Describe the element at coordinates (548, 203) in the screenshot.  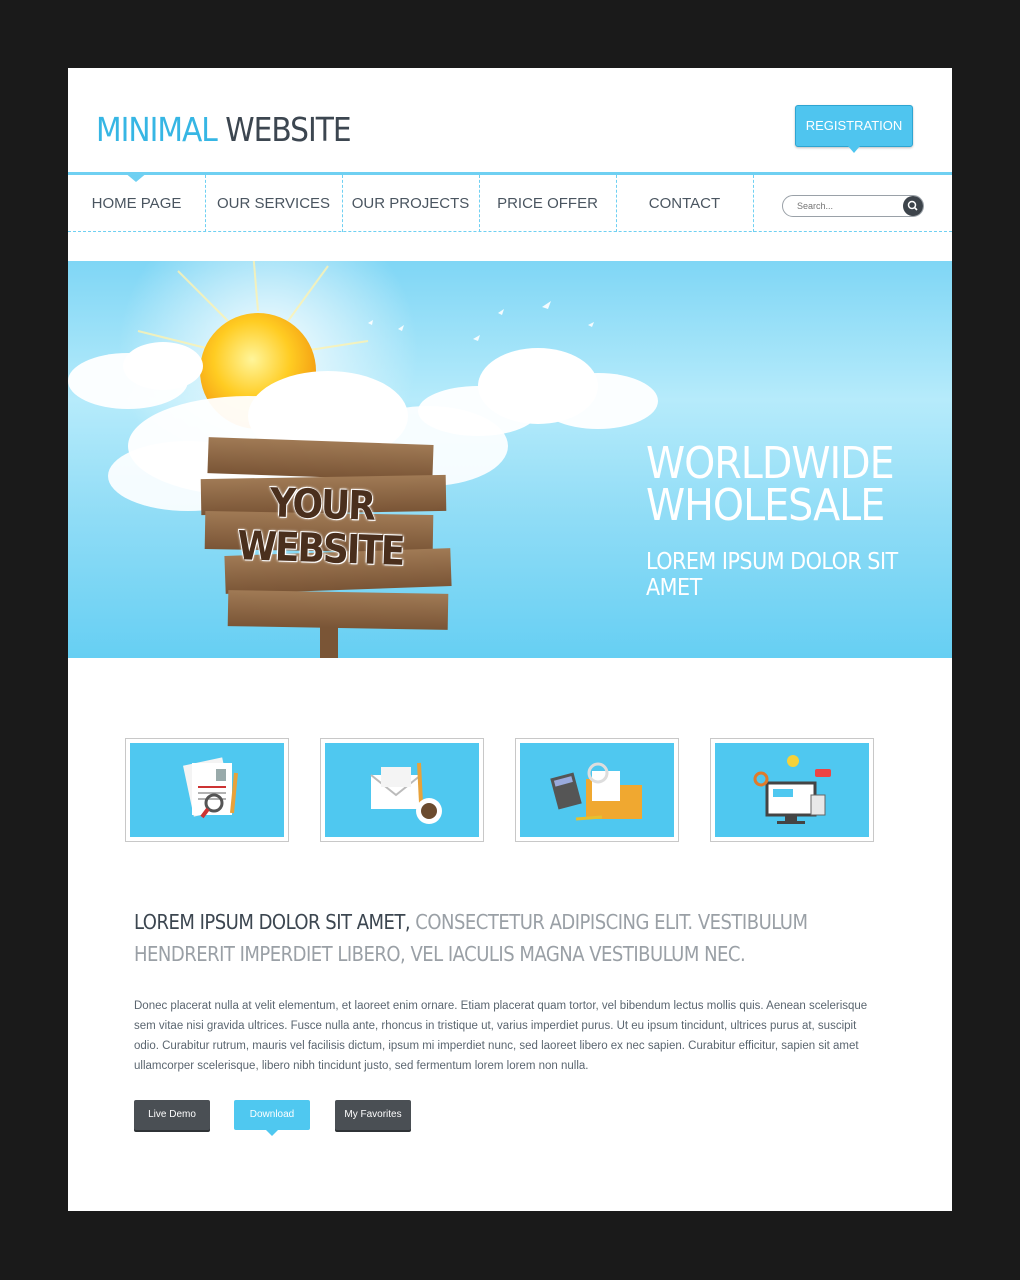
I see `nav-item-price-offer: PRICE OFFER` at that location.